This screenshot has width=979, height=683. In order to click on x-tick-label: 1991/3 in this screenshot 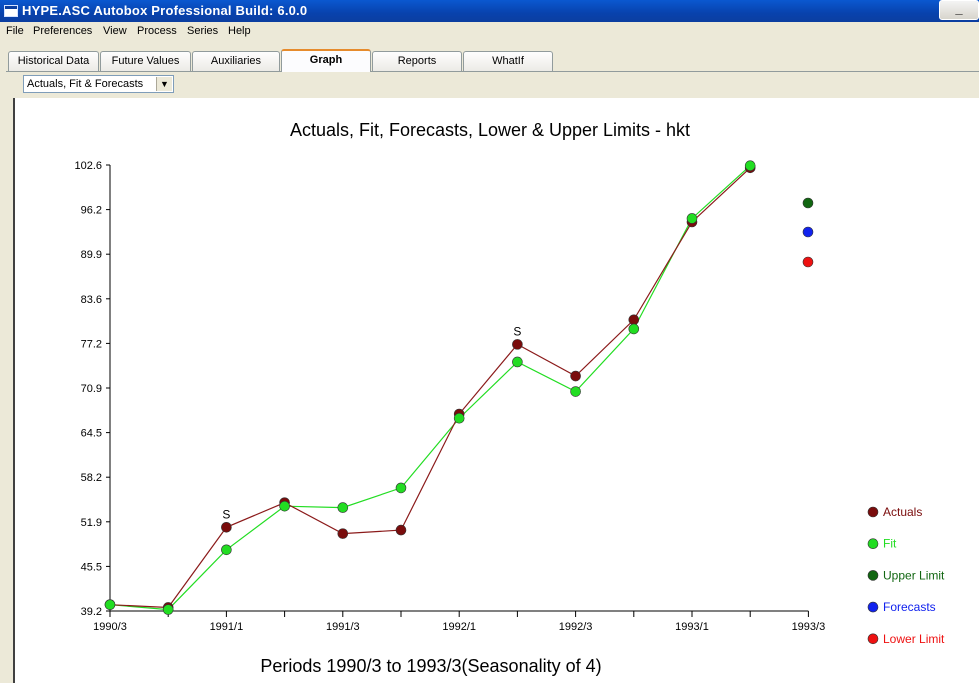, I will do `click(343, 627)`.